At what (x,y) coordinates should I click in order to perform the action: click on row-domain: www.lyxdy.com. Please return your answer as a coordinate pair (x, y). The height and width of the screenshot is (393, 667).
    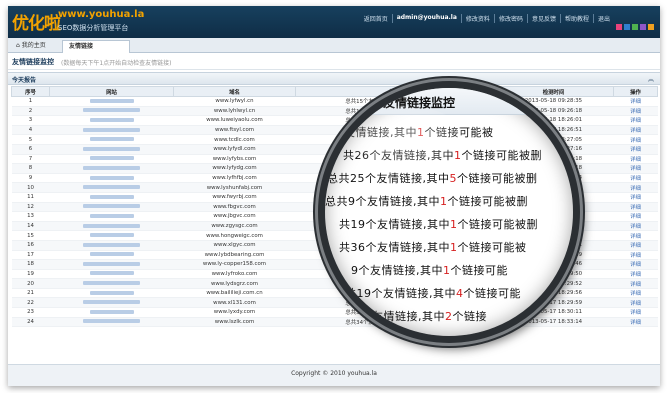
    Looking at the image, I should click on (234, 312).